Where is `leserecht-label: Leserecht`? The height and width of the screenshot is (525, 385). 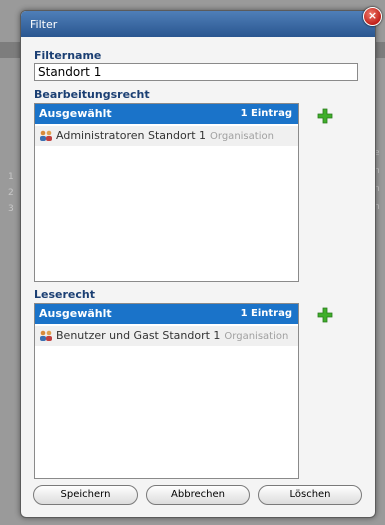 leserecht-label: Leserecht is located at coordinates (64, 294).